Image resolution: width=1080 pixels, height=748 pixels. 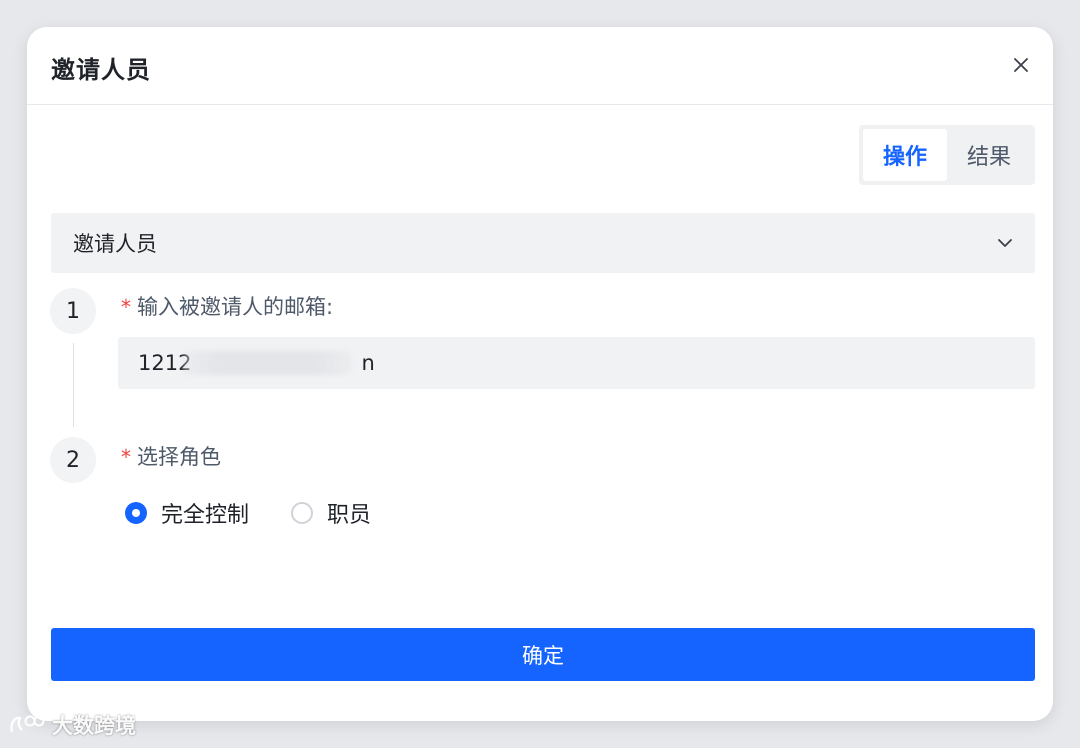 I want to click on radio-full-control: 完全控制, so click(x=187, y=513).